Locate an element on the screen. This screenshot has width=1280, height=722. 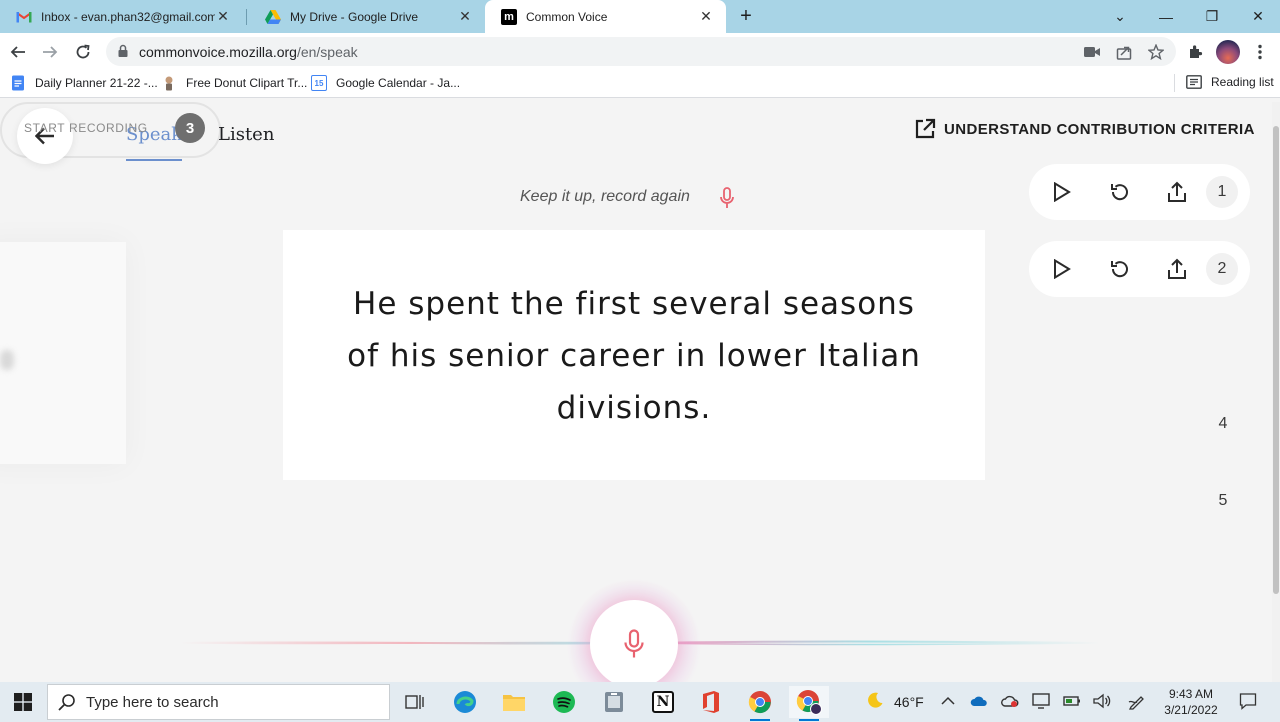
tab-common-voice: m Common Voice ✕ is located at coordinates (605, 16).